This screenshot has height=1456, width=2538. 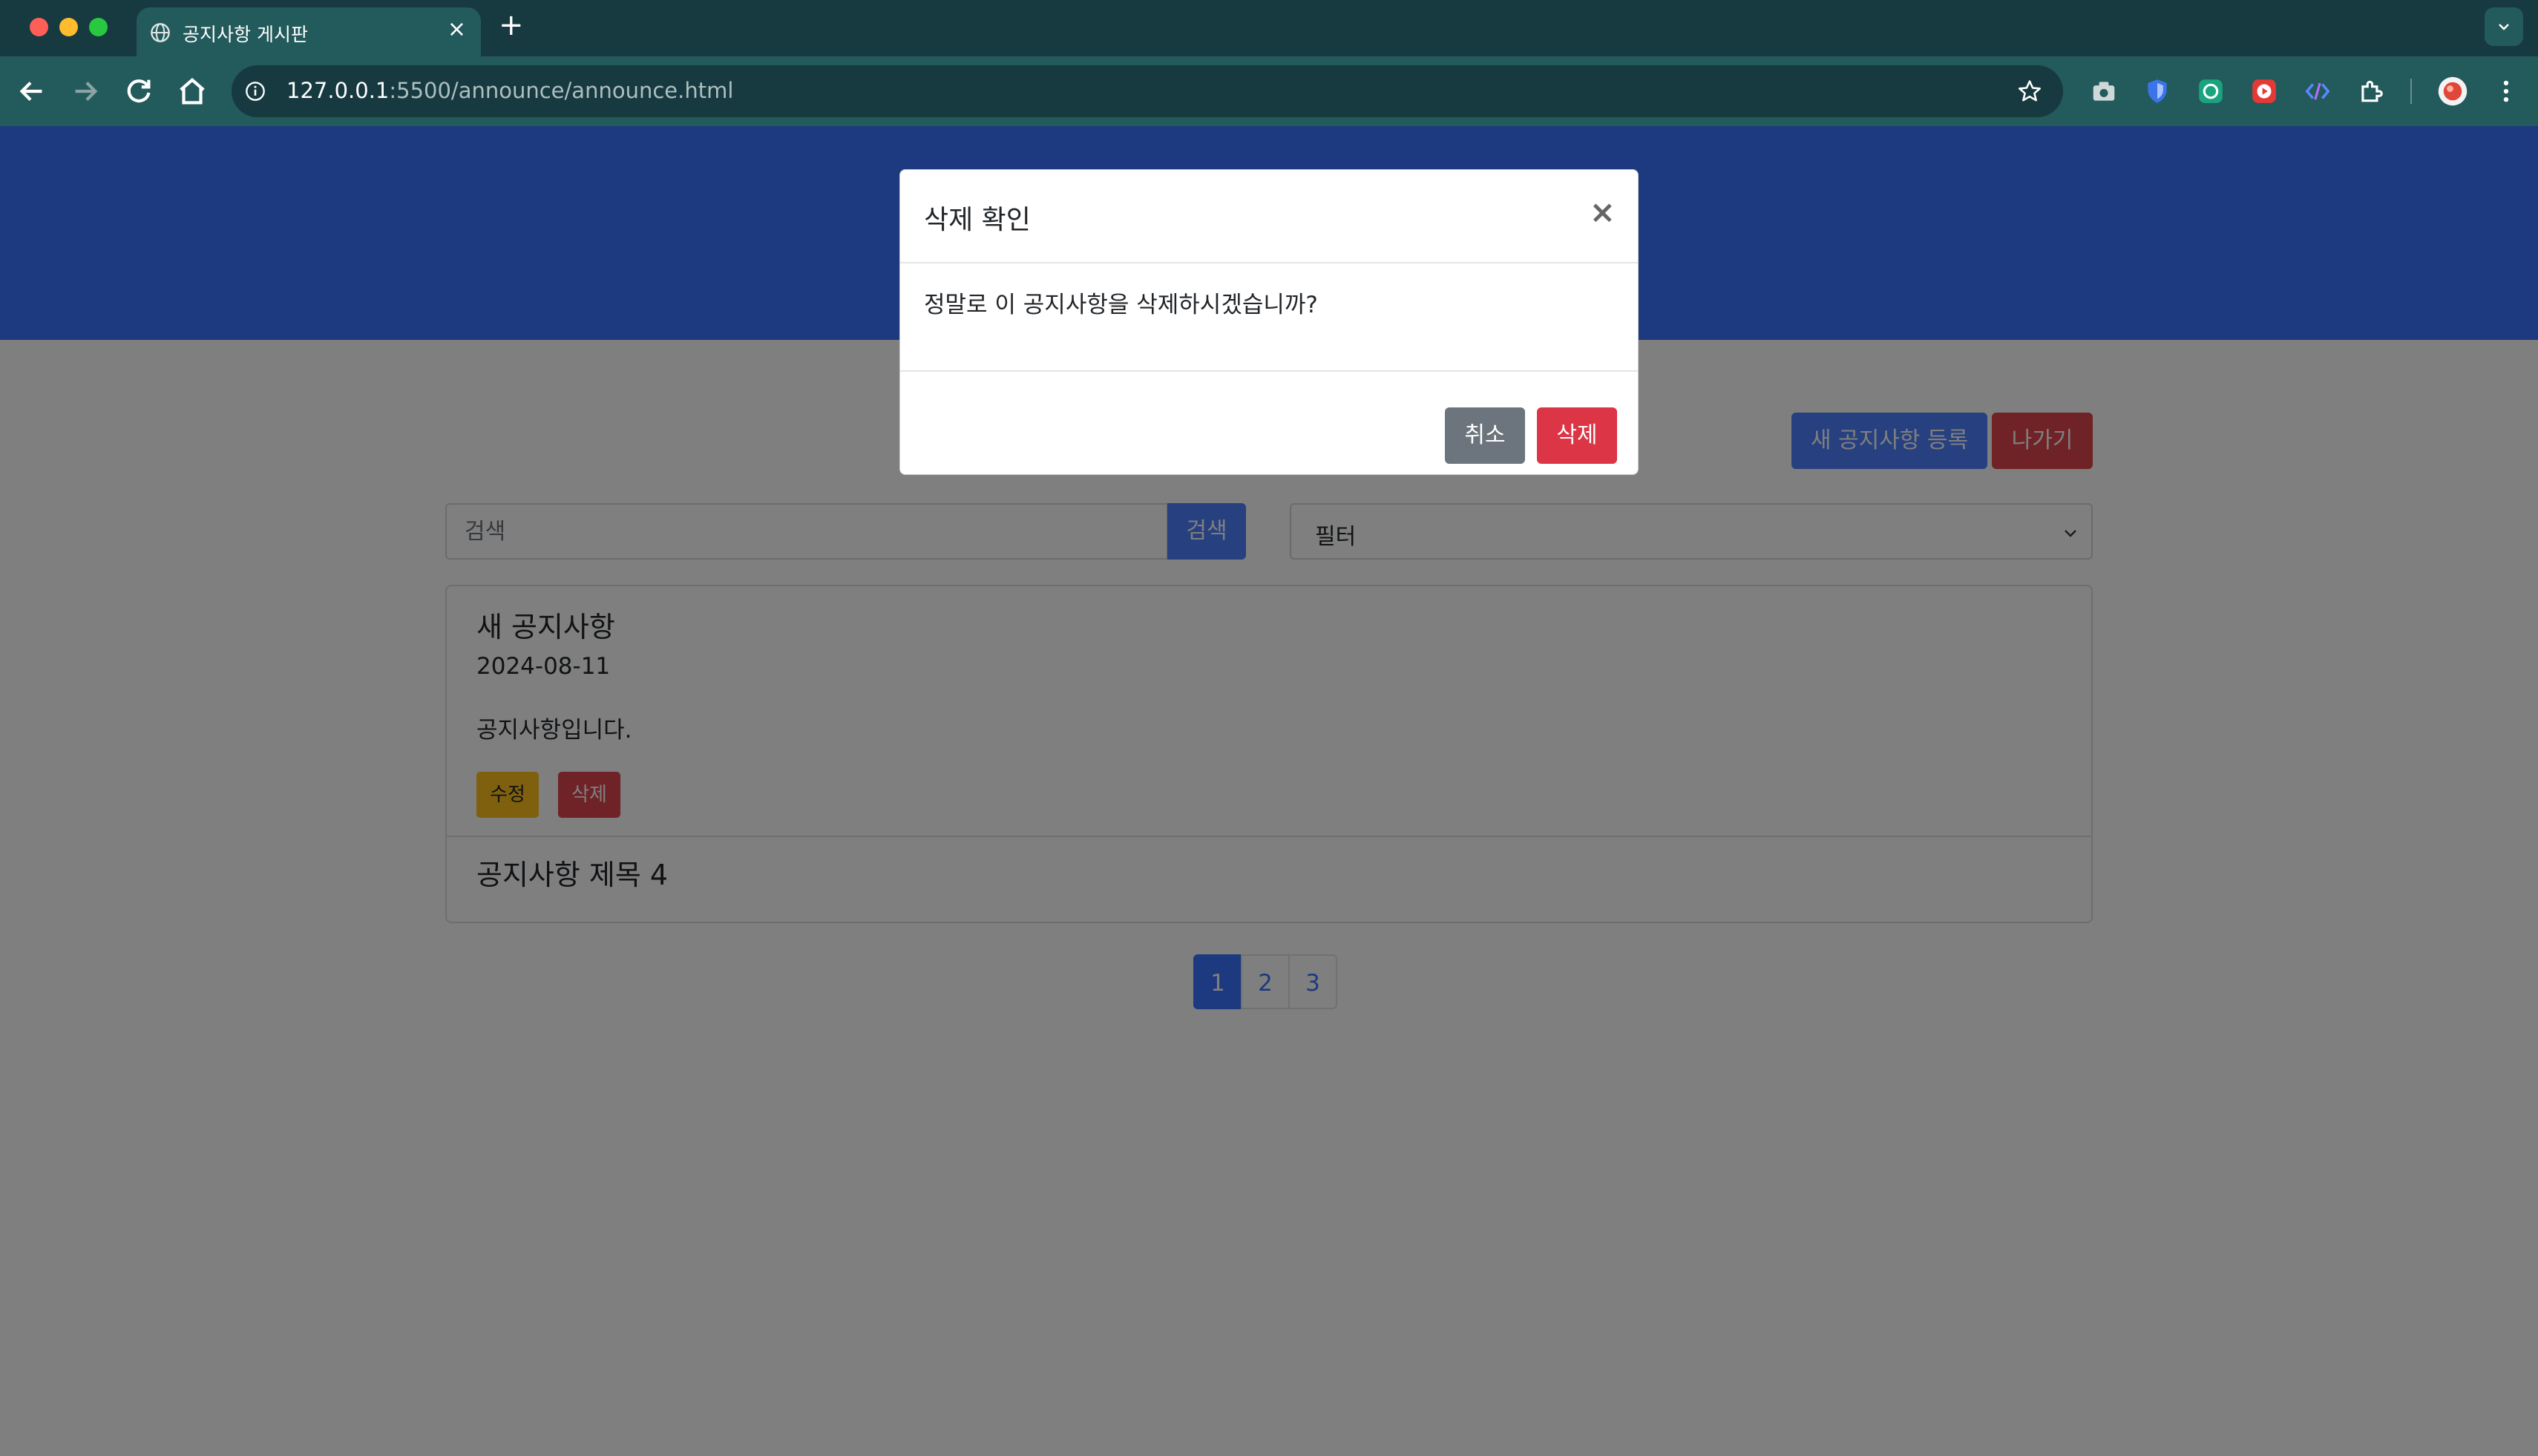 What do you see at coordinates (1269, 28) in the screenshot?
I see `browser-tab-strip: 공지사항 게시판 × +` at bounding box center [1269, 28].